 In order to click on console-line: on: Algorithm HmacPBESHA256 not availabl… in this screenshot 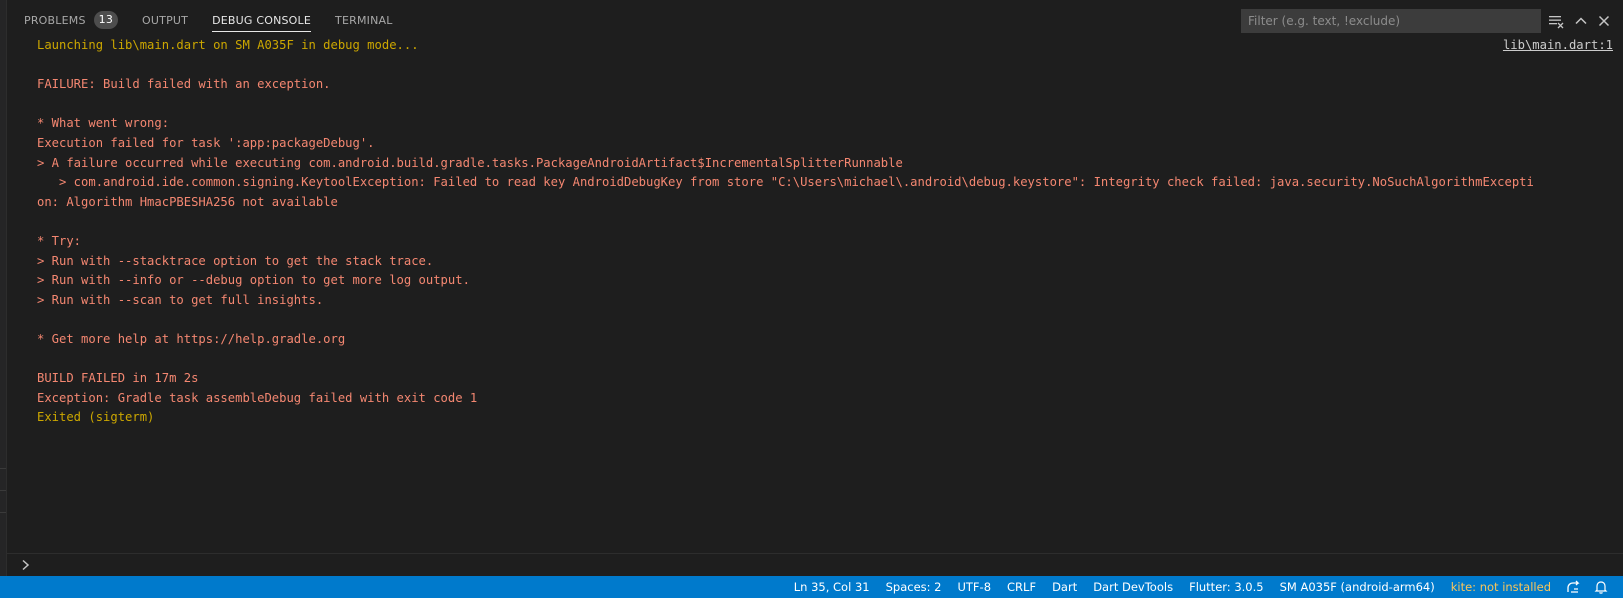, I will do `click(187, 201)`.